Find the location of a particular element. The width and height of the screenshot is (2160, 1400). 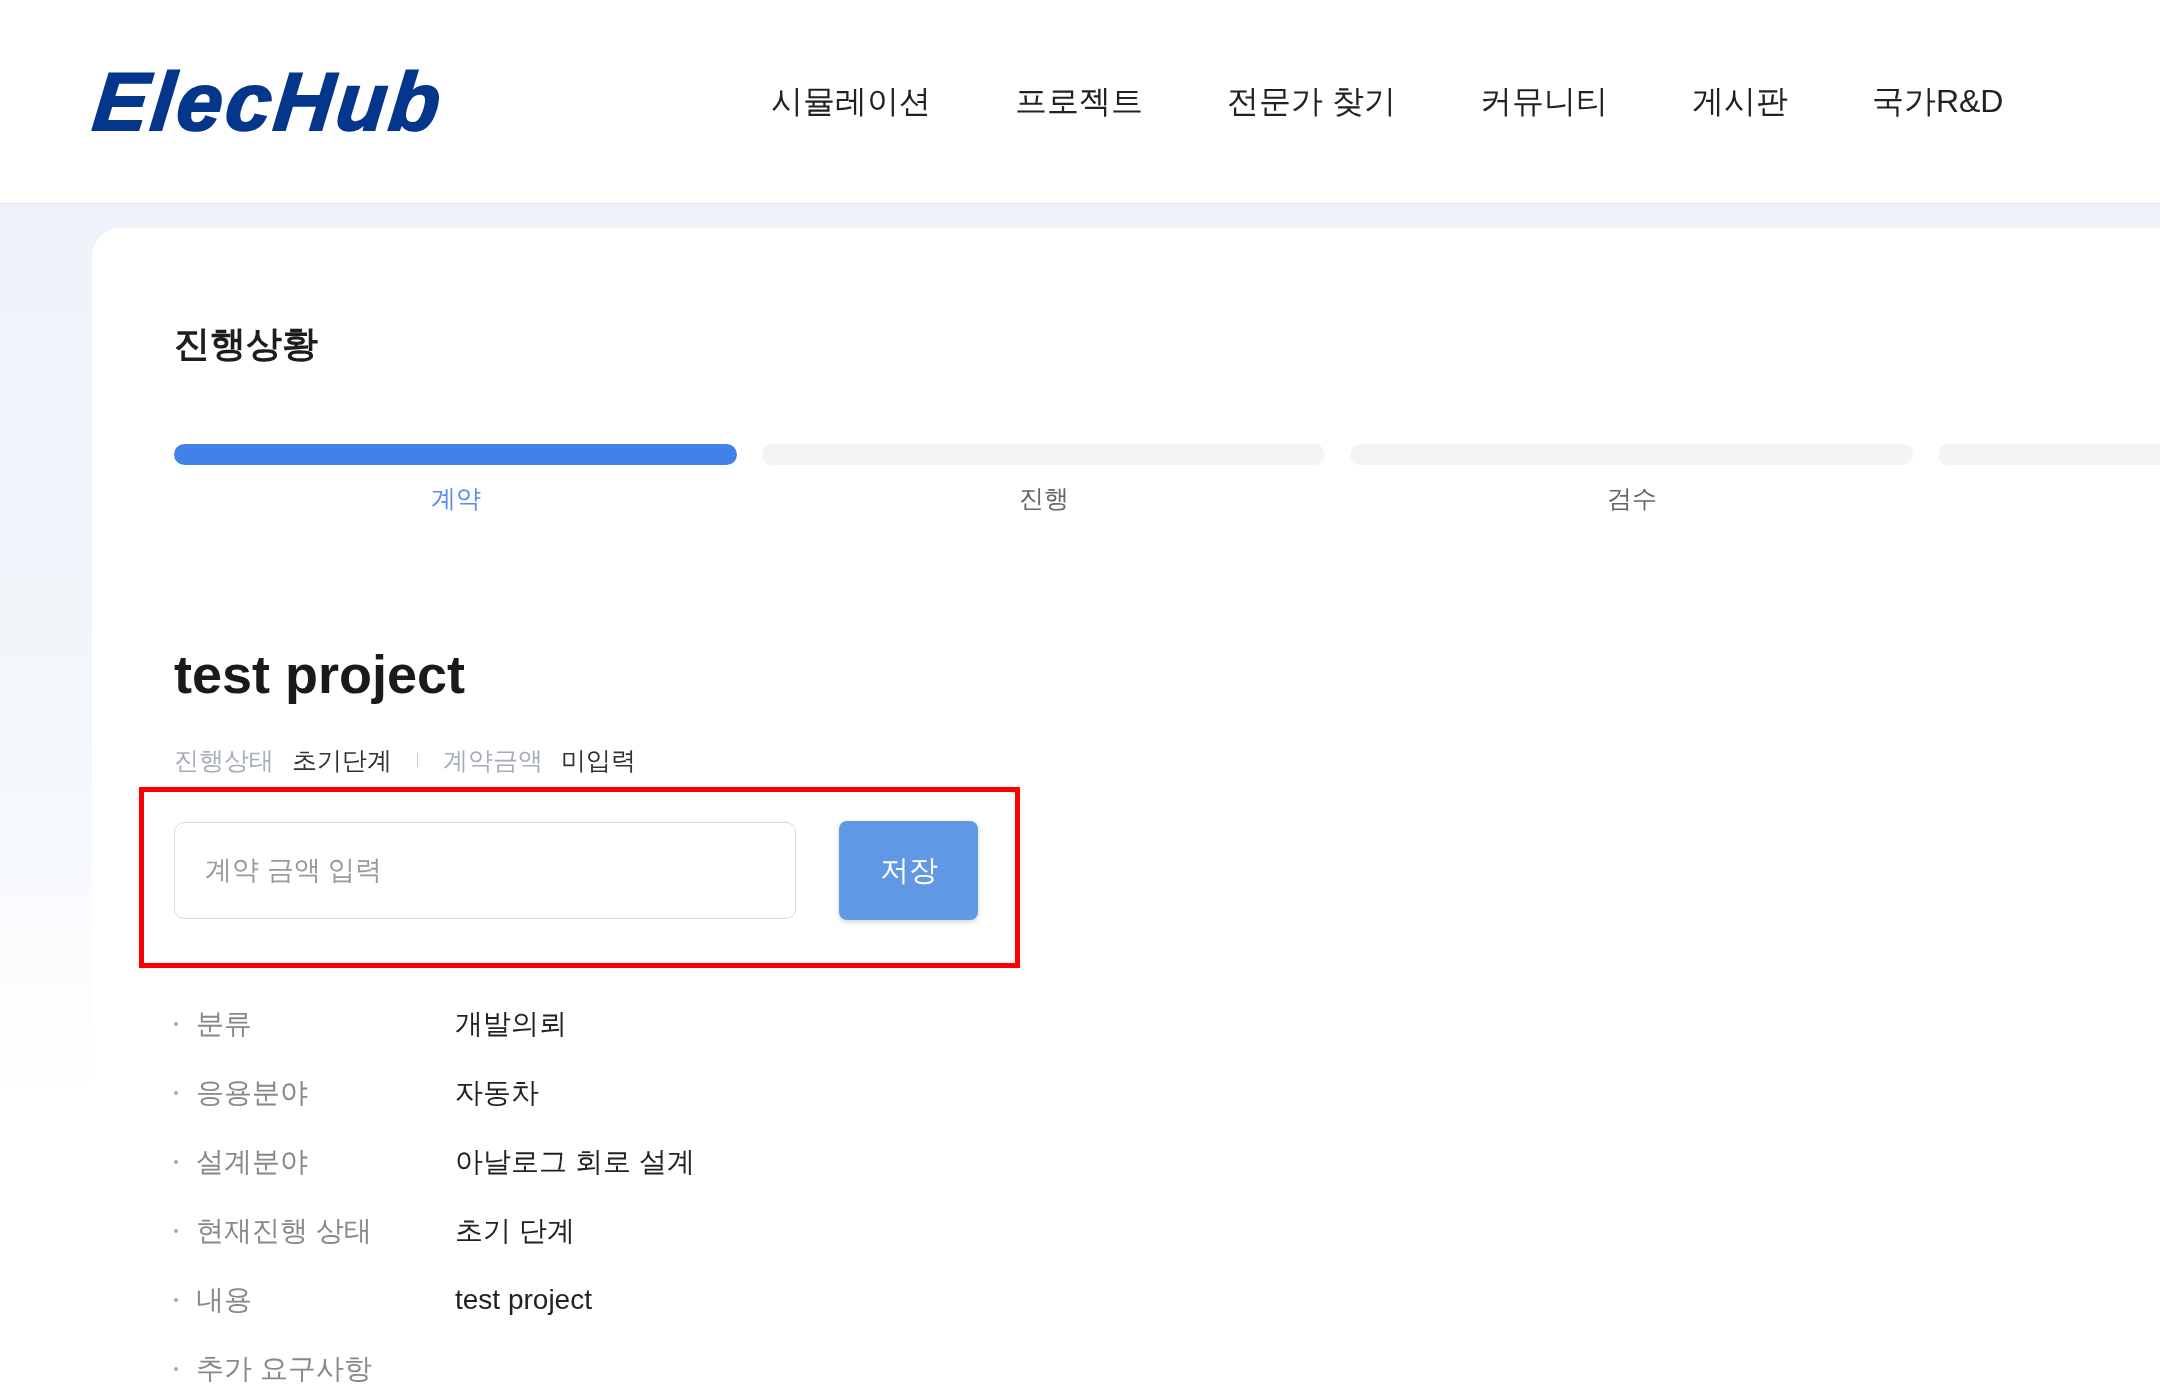

detail-value: test project is located at coordinates (523, 1300).